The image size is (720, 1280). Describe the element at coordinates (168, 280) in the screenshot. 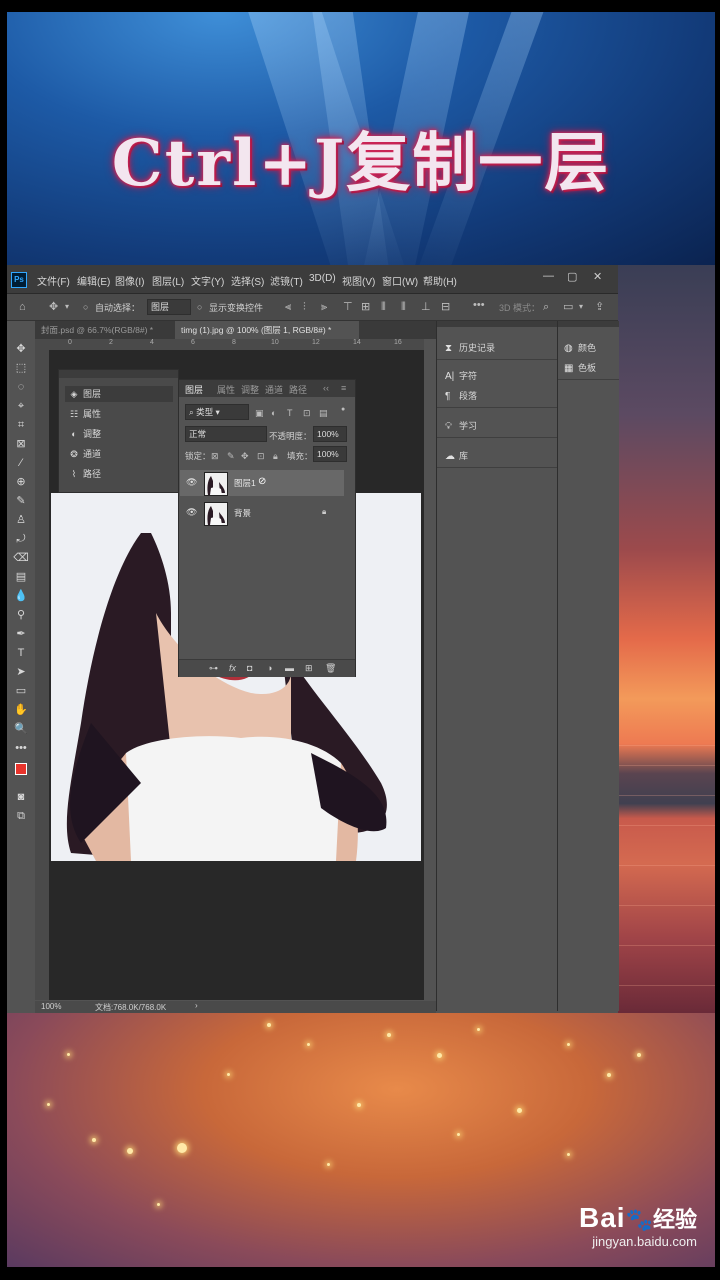

I see `menu-layer: 图层(L)` at that location.